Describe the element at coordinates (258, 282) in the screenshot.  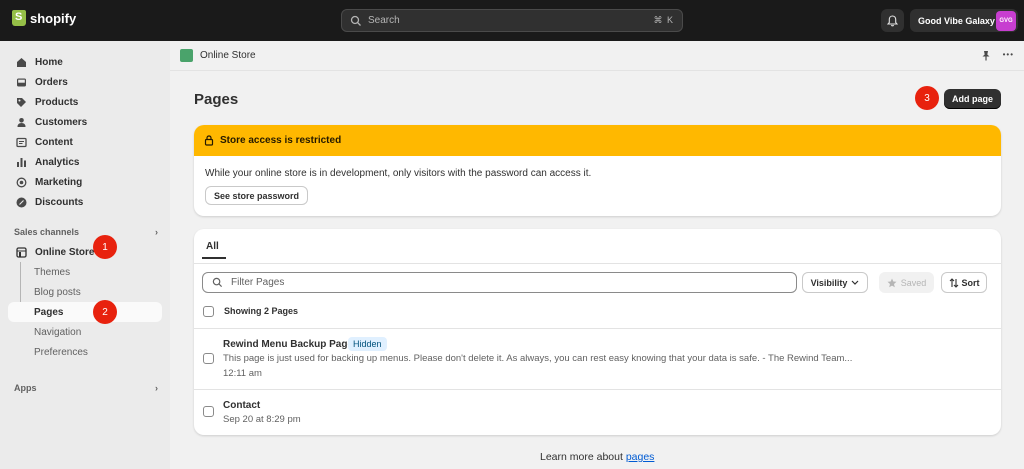
I see `filter-placeholder: Filter Pages` at that location.